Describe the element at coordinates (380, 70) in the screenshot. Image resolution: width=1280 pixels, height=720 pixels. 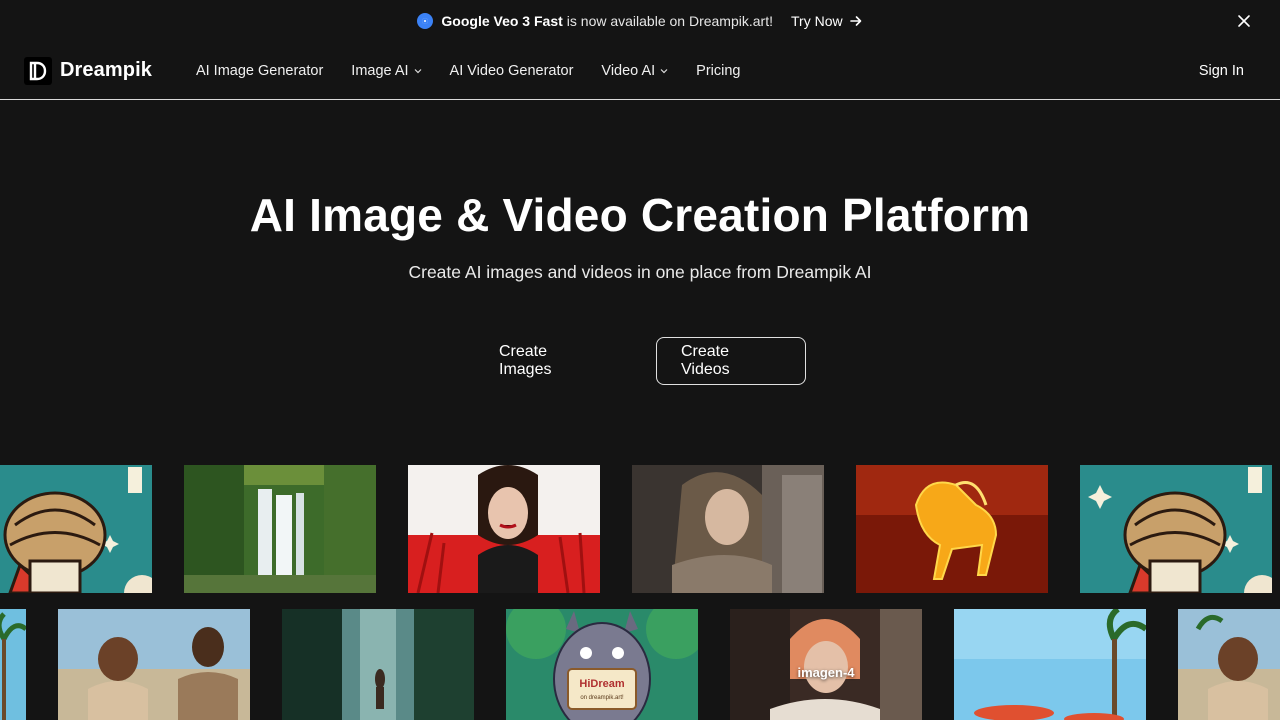
I see `nav-item-label: Image AI` at that location.